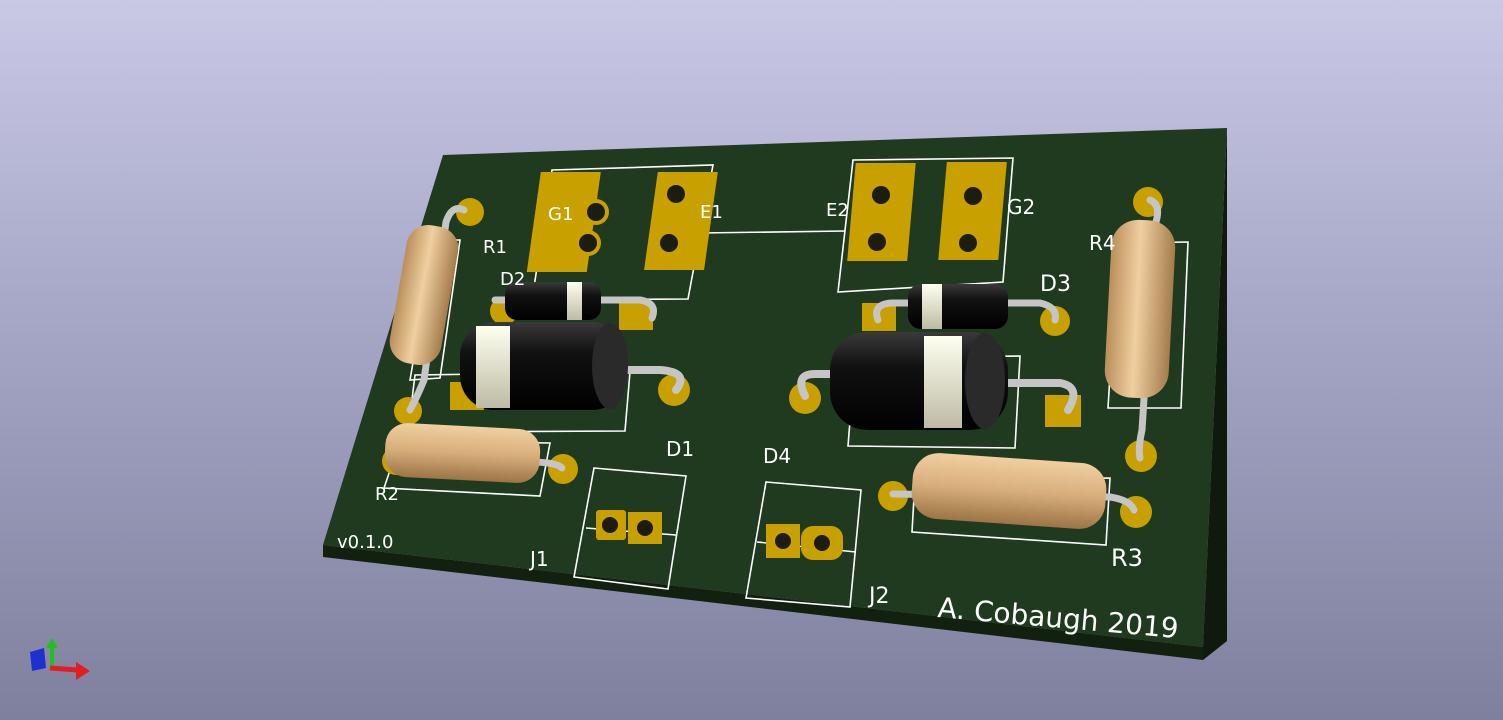 The image size is (1503, 720). What do you see at coordinates (837, 210) in the screenshot?
I see `designator-e2: E2` at bounding box center [837, 210].